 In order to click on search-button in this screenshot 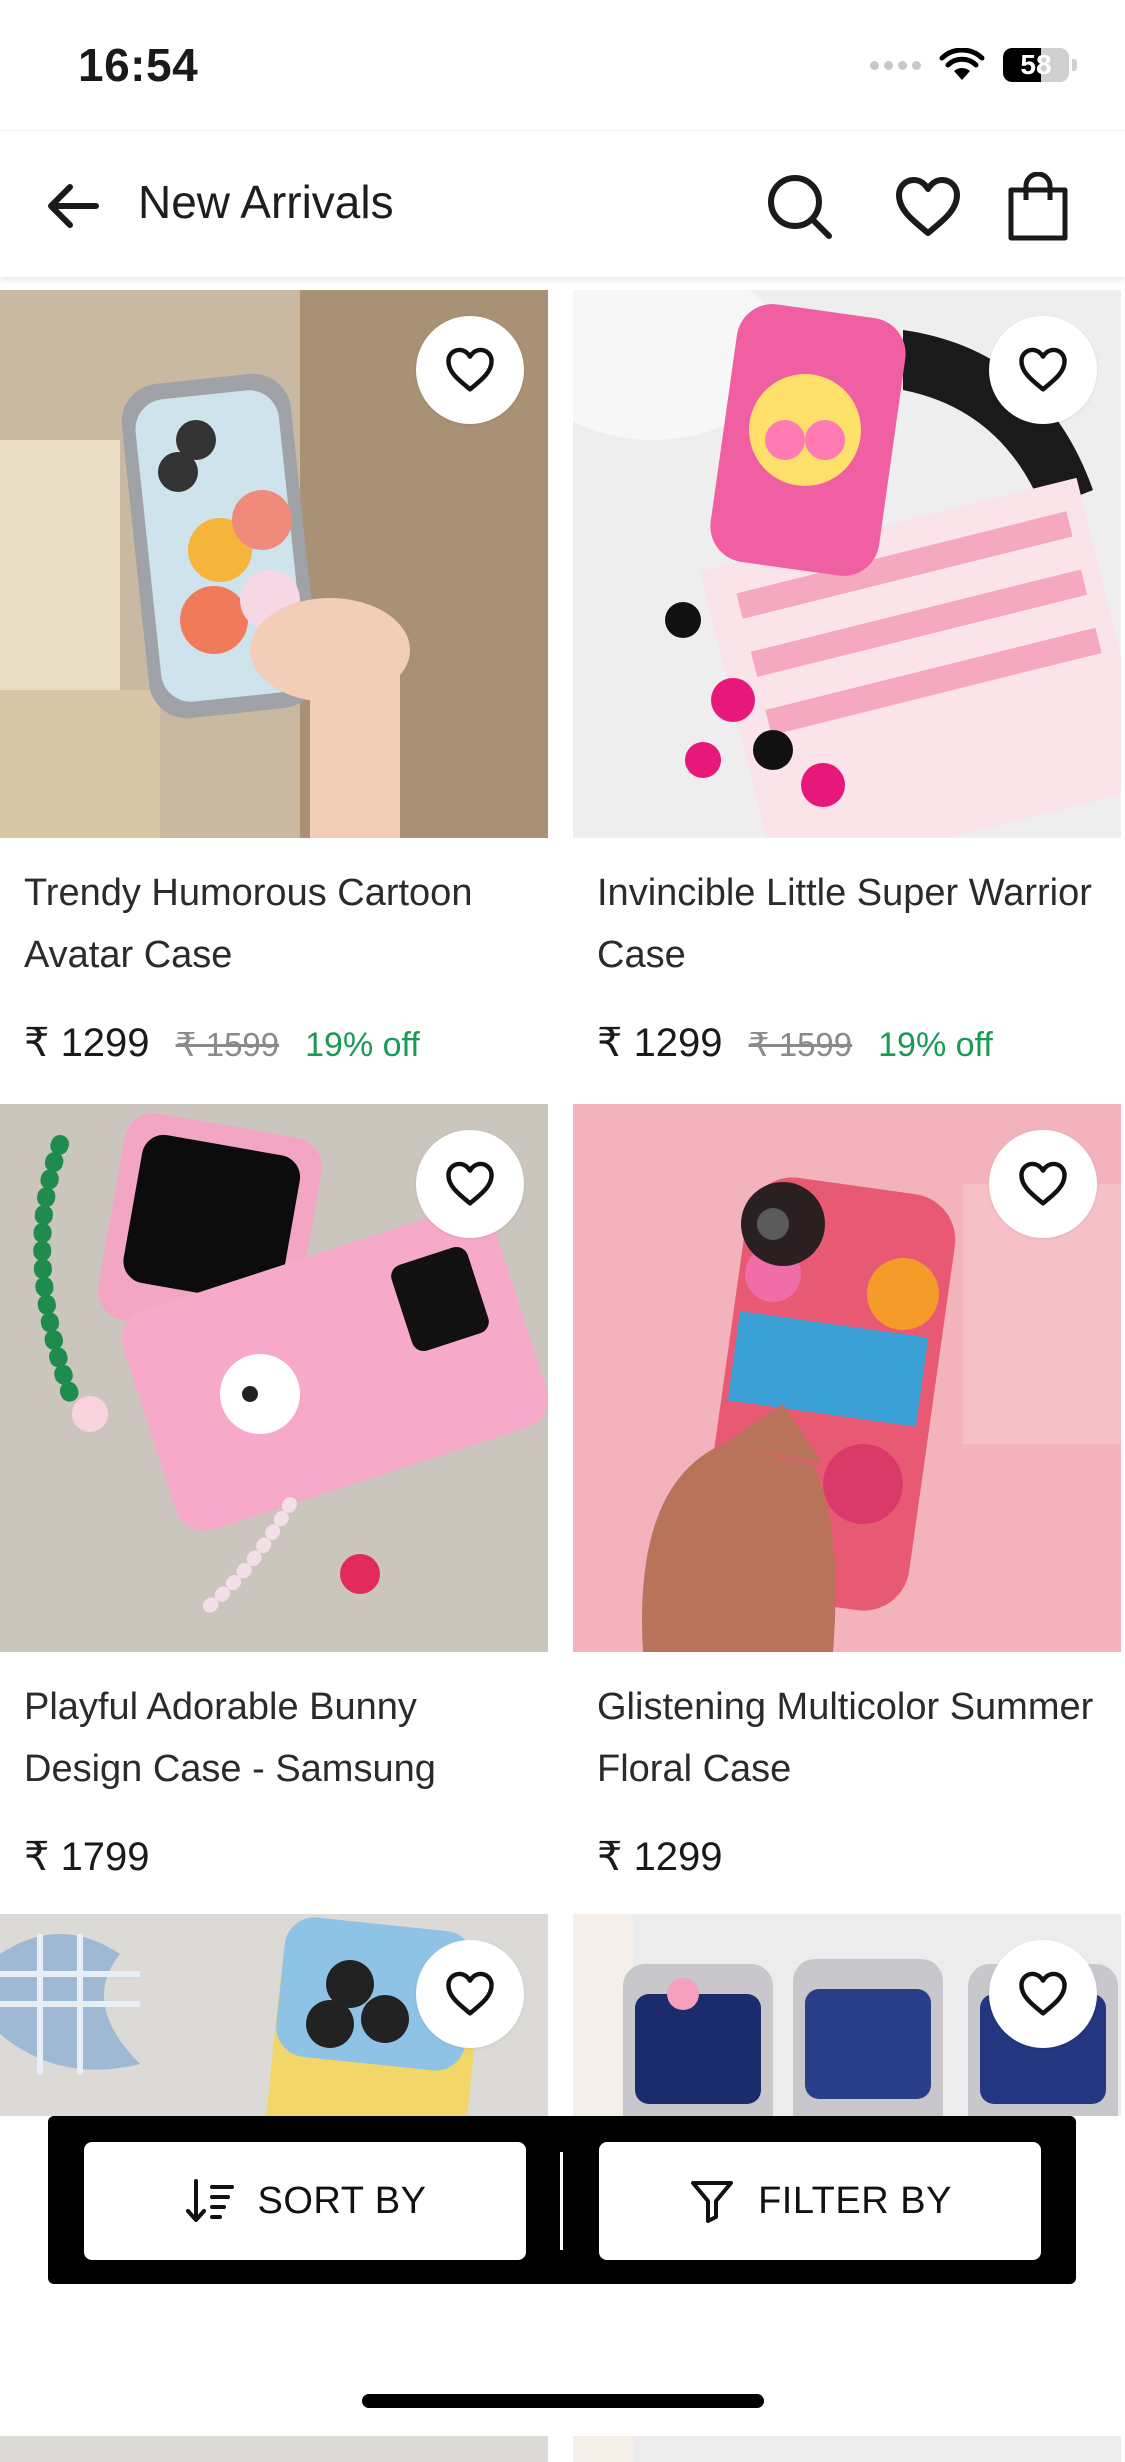, I will do `click(800, 207)`.